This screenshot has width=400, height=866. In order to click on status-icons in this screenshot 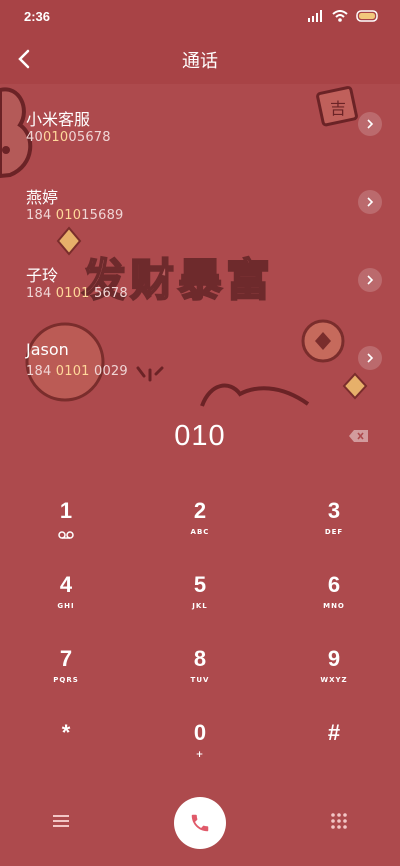, I will do `click(344, 16)`.